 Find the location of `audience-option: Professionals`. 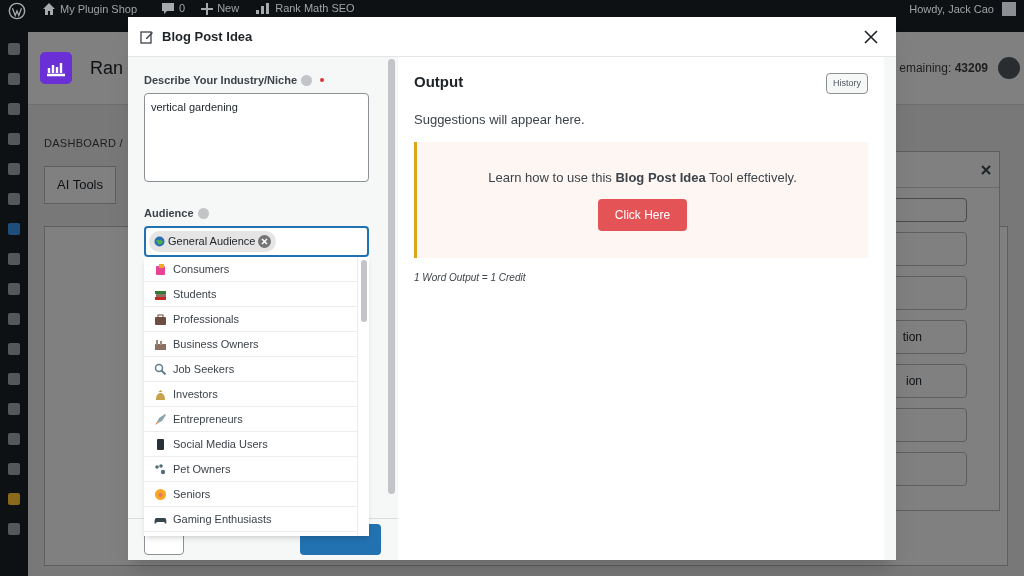

audience-option: Professionals is located at coordinates (250, 319).